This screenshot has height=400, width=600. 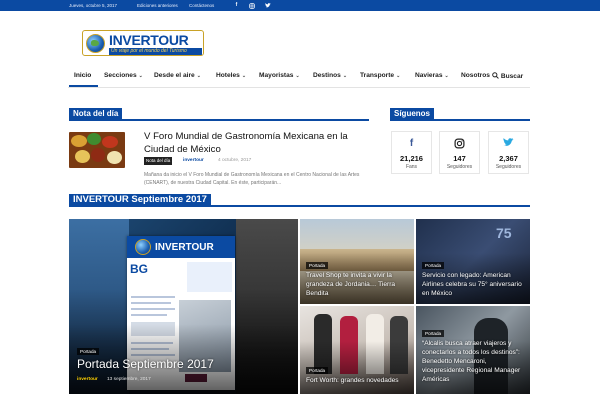 What do you see at coordinates (279, 75) in the screenshot?
I see `nav-item-mayoristas: Mayoristas ⌄` at bounding box center [279, 75].